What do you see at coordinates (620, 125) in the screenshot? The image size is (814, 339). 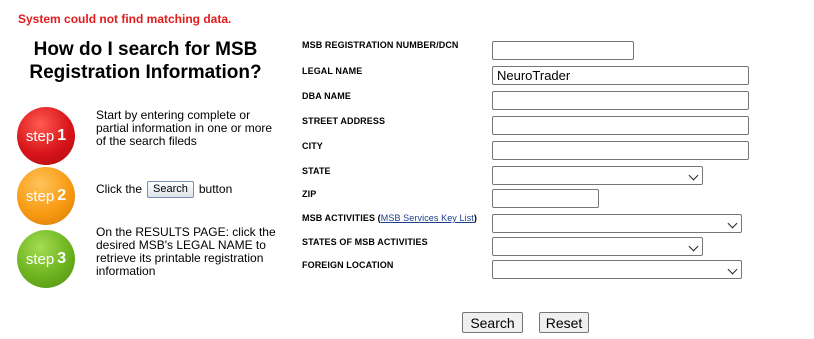 I see `street-address-input` at bounding box center [620, 125].